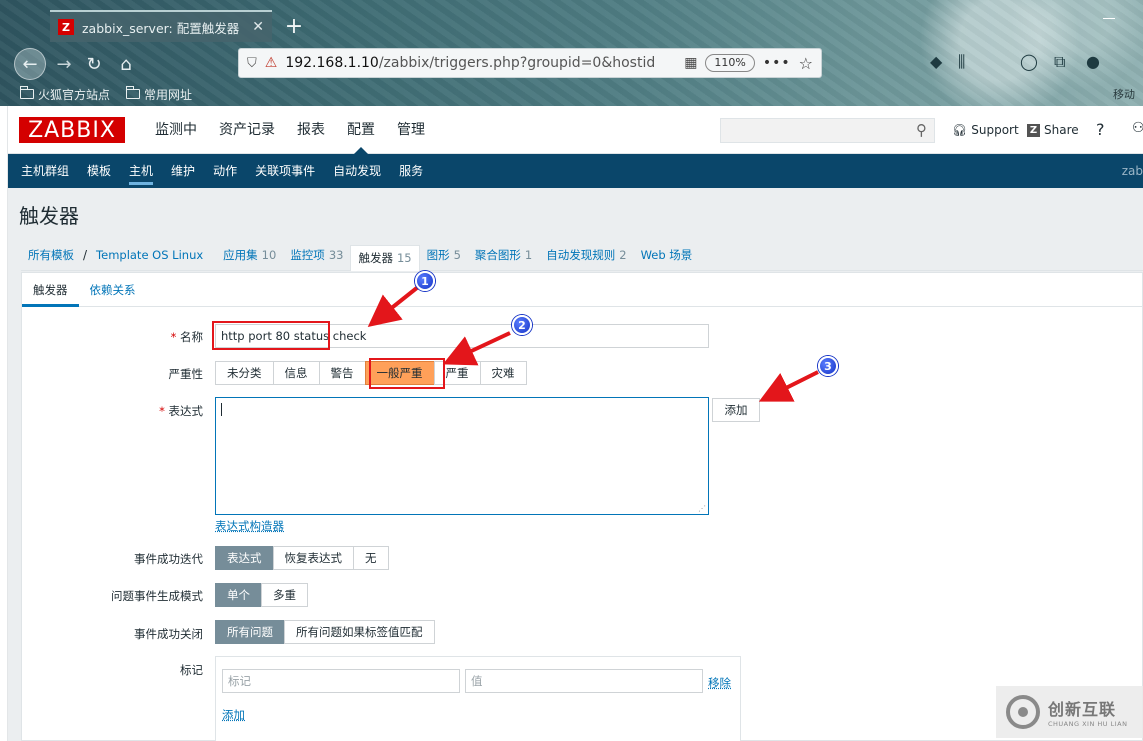 The height and width of the screenshot is (741, 1143). What do you see at coordinates (1100, 129) in the screenshot?
I see `help-icon: ?` at bounding box center [1100, 129].